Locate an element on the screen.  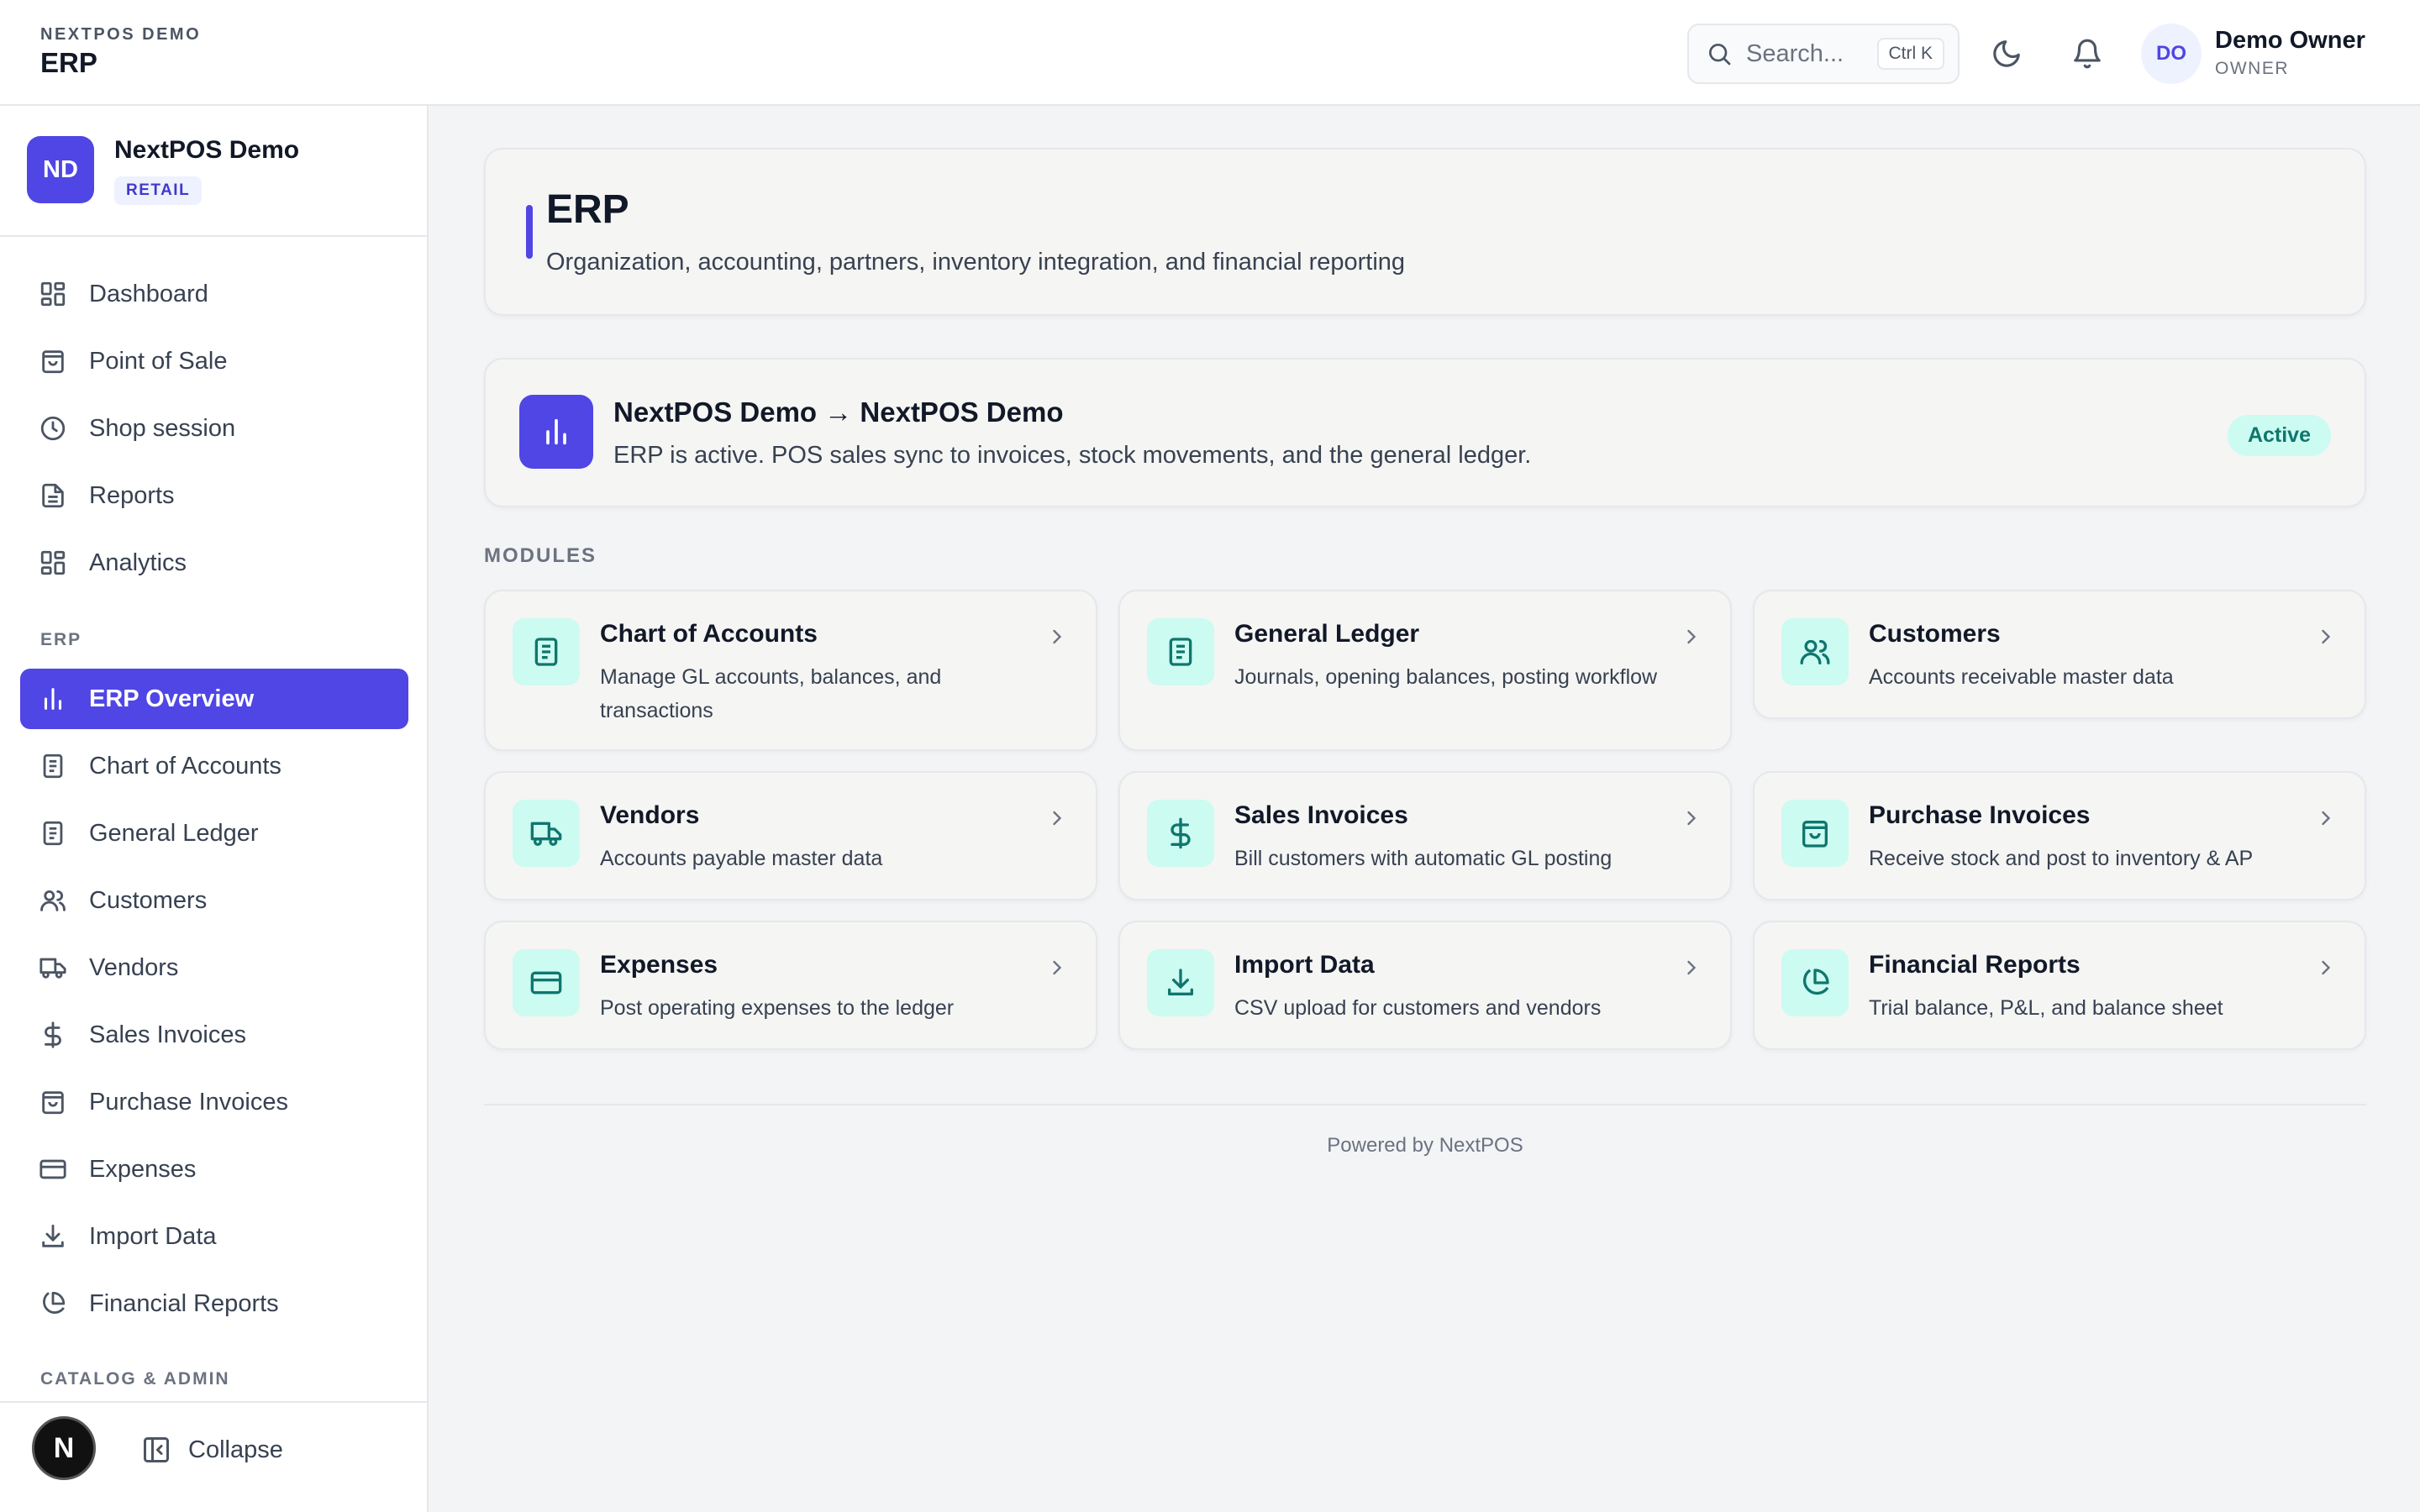
module-description: Trial balance, P&L, and balance sheet is located at coordinates (2046, 1008).